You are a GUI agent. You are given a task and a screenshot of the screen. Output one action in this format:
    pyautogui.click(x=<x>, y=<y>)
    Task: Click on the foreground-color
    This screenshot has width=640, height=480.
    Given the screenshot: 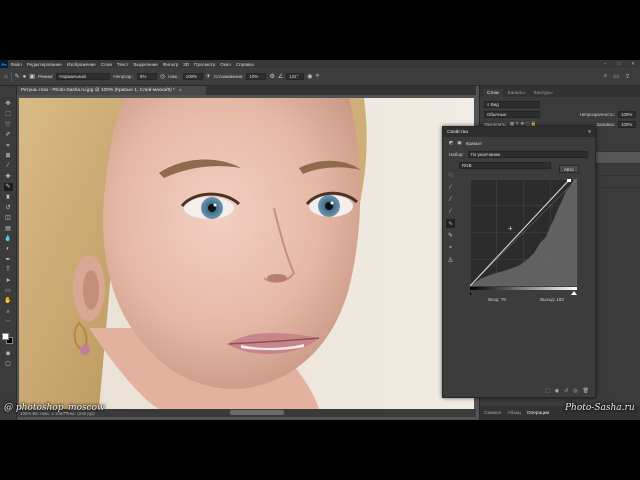 What is the action you would take?
    pyautogui.click(x=5, y=336)
    